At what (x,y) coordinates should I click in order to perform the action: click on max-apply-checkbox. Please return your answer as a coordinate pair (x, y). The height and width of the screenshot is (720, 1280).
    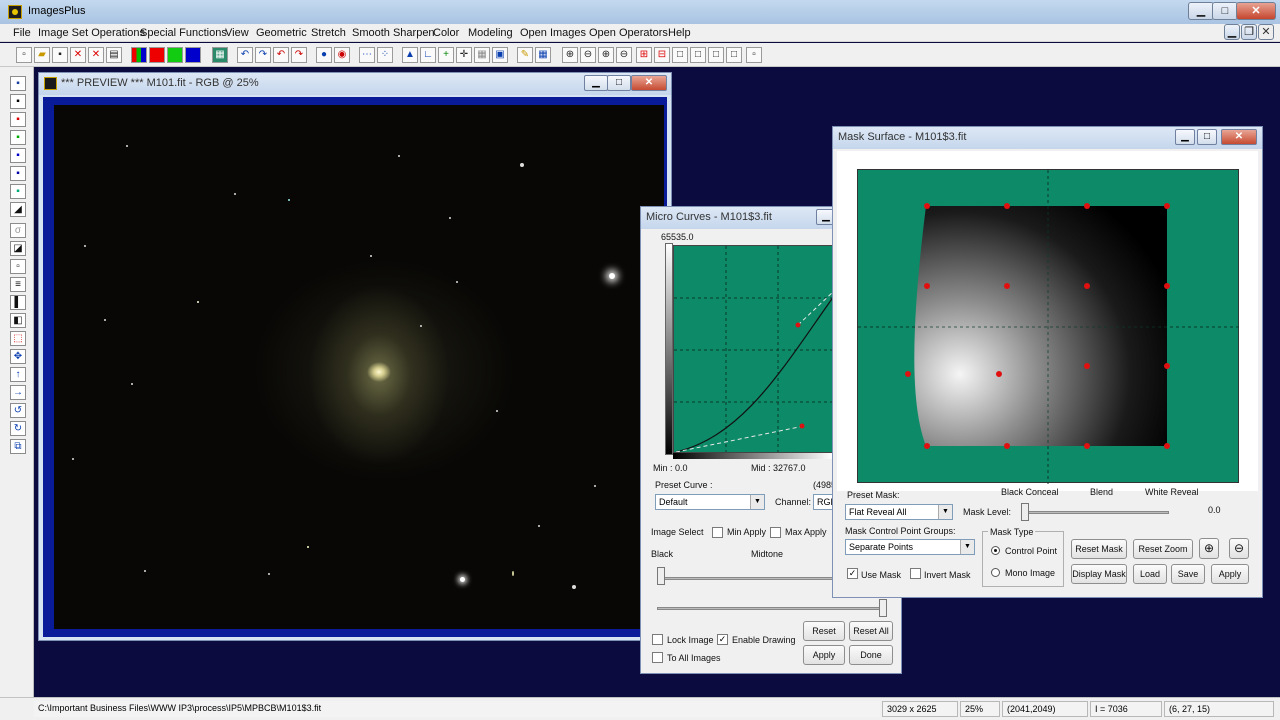
    Looking at the image, I should click on (775, 532).